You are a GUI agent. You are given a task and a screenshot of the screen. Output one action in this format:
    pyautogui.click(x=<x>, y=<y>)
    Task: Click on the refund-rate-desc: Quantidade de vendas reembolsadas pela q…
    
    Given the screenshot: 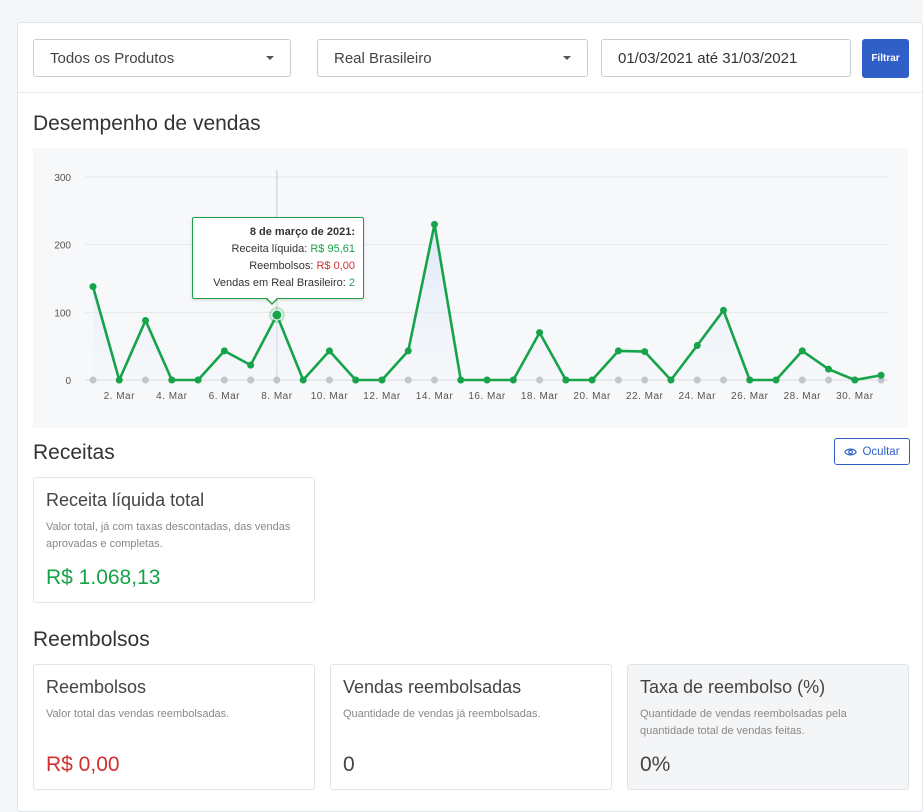 What is the action you would take?
    pyautogui.click(x=743, y=722)
    